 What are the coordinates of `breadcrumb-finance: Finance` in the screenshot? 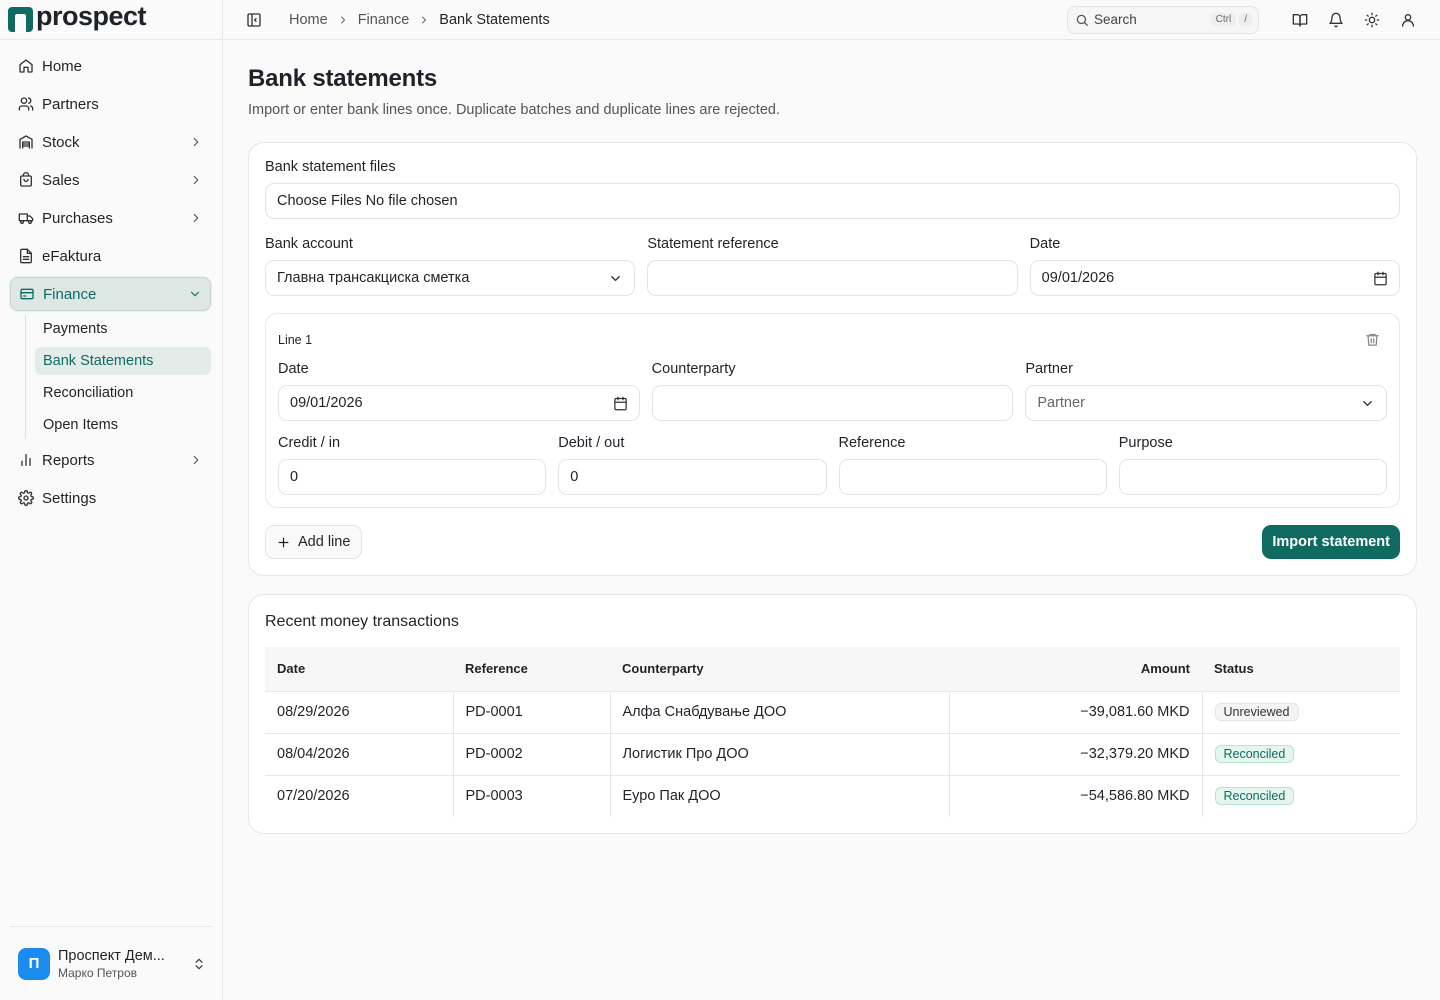 It's located at (384, 20).